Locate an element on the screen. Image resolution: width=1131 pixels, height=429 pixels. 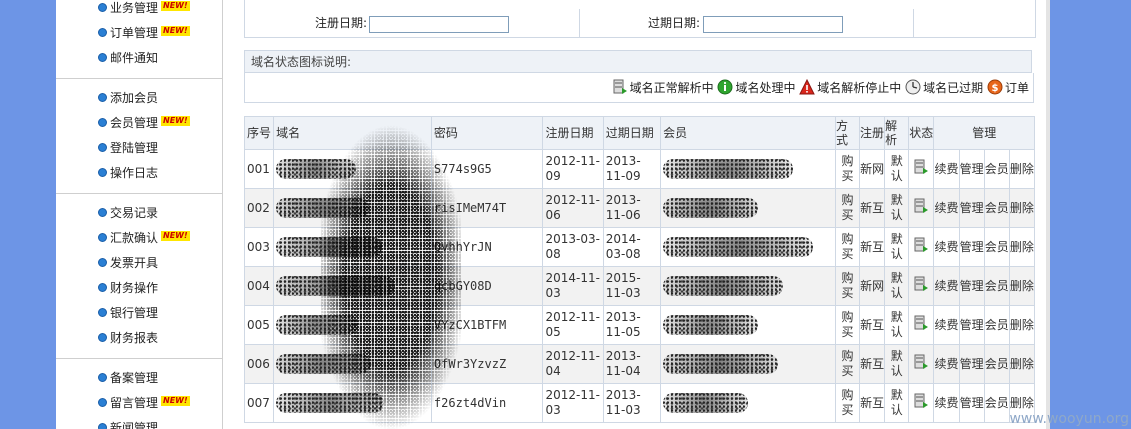
sidebar-item-transactions: 交易记录 is located at coordinates (128, 213).